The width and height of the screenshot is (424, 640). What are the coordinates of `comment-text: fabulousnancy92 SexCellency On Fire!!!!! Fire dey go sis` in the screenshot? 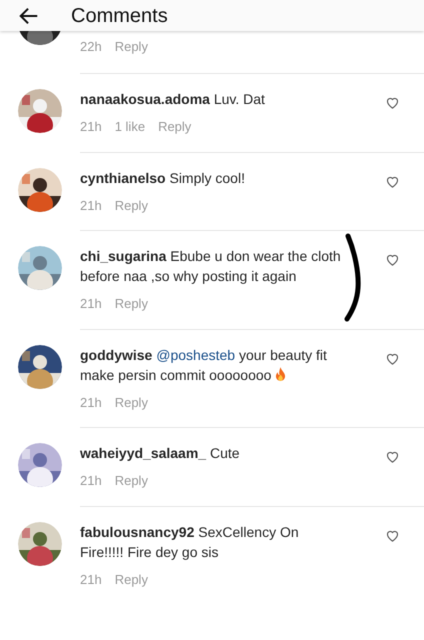 It's located at (190, 542).